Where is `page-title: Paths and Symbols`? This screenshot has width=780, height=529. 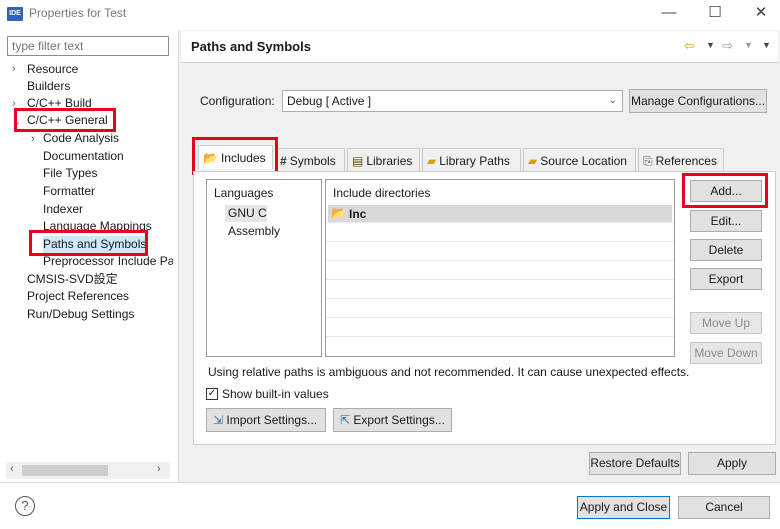
page-title: Paths and Symbols is located at coordinates (251, 46).